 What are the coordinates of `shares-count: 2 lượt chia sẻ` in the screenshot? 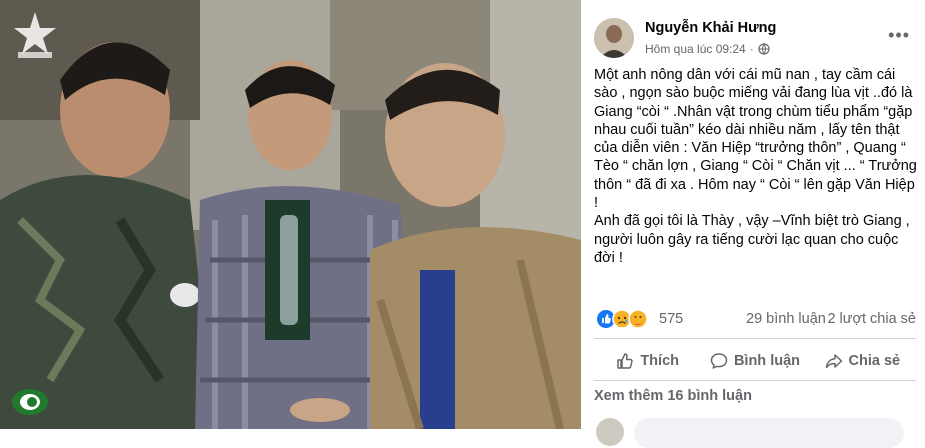 It's located at (871, 319).